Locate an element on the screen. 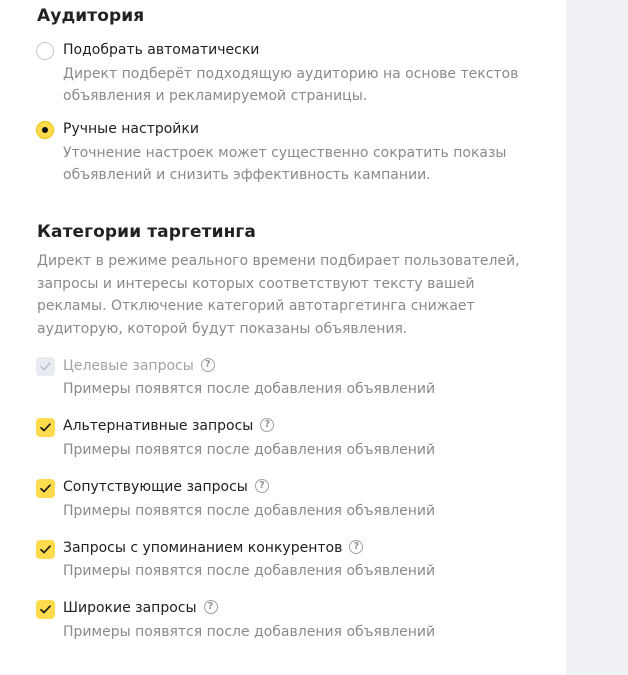  category-label-text: Широкие запросы is located at coordinates (130, 608).